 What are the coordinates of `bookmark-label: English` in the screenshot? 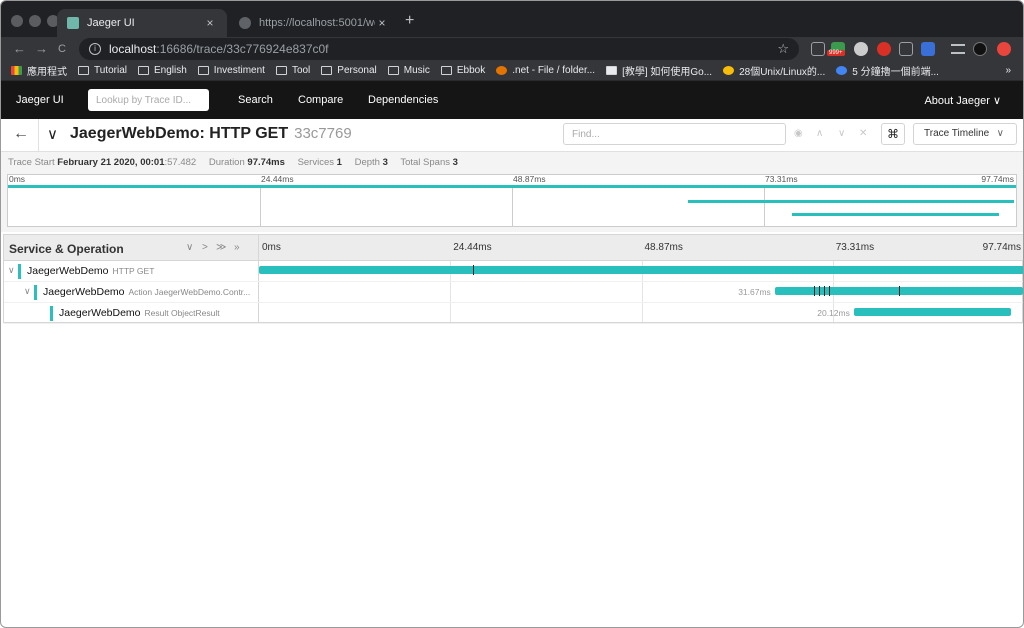 It's located at (170, 70).